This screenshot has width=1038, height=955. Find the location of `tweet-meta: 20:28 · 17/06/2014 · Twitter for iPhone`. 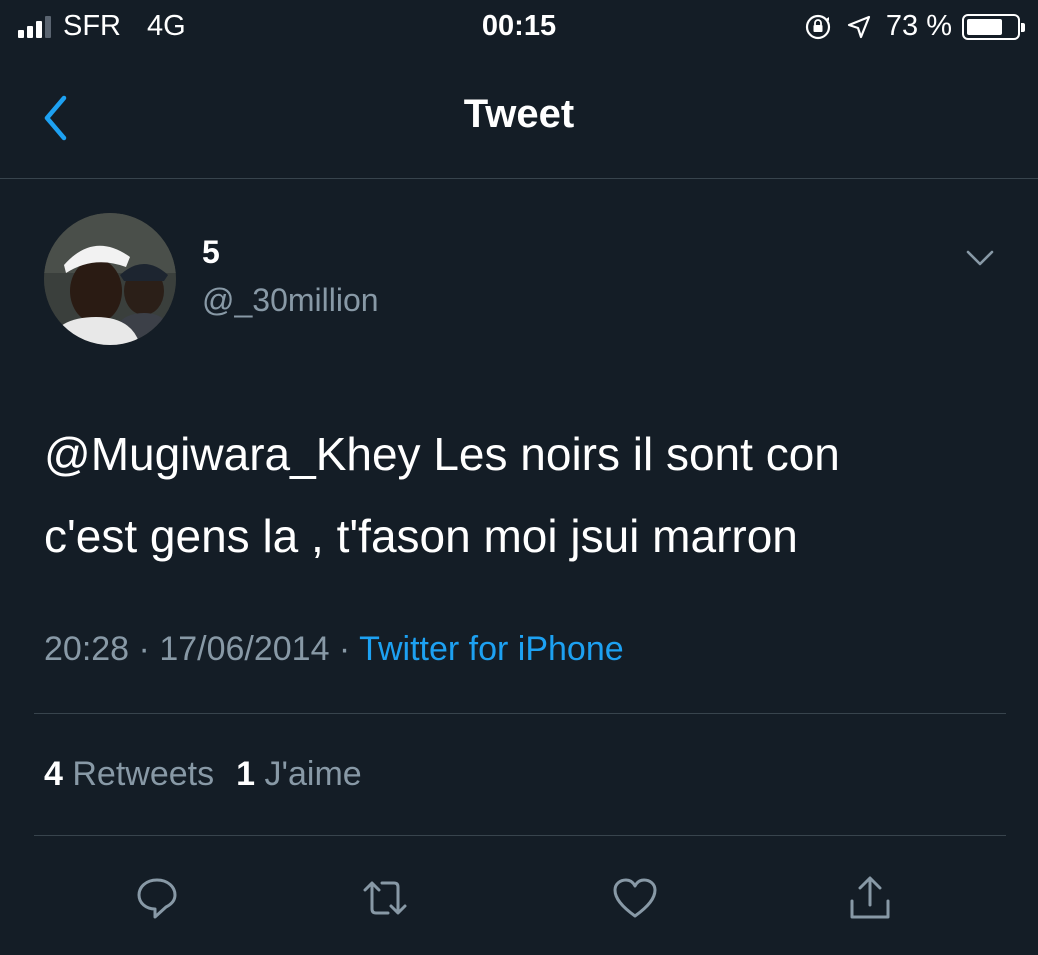

tweet-meta: 20:28 · 17/06/2014 · Twitter for iPhone is located at coordinates (334, 649).